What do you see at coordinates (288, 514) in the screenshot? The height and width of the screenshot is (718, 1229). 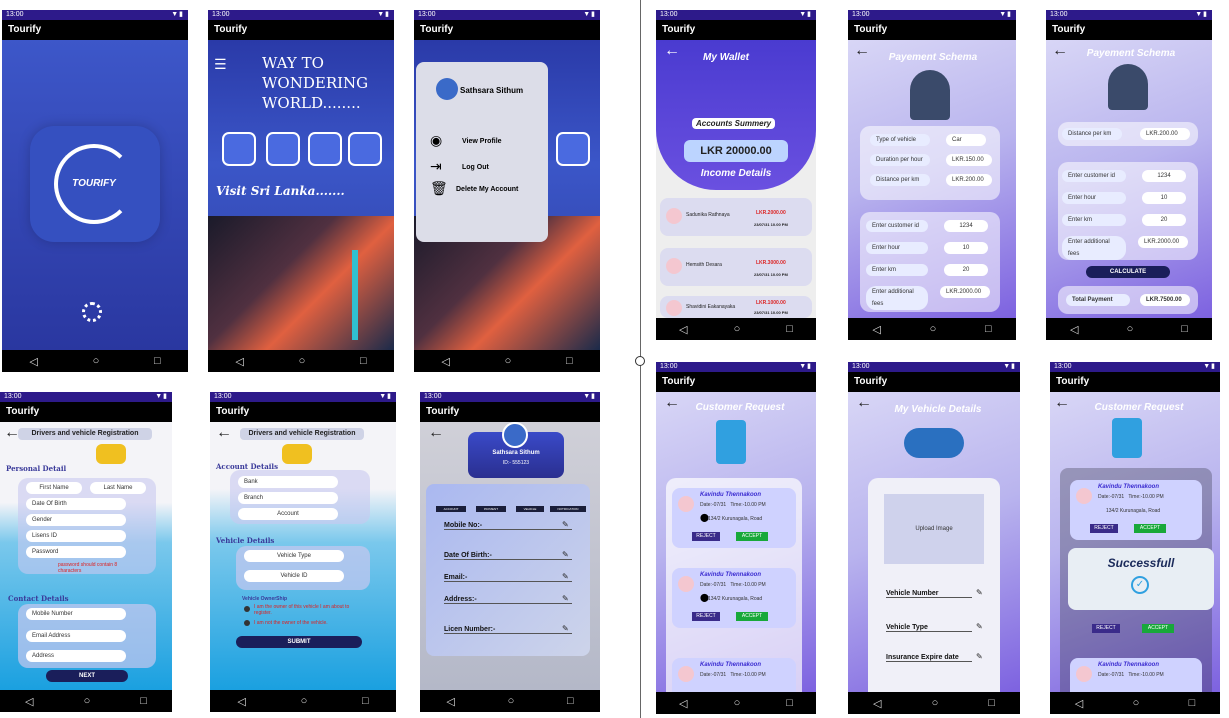 I see `account-field: Account` at bounding box center [288, 514].